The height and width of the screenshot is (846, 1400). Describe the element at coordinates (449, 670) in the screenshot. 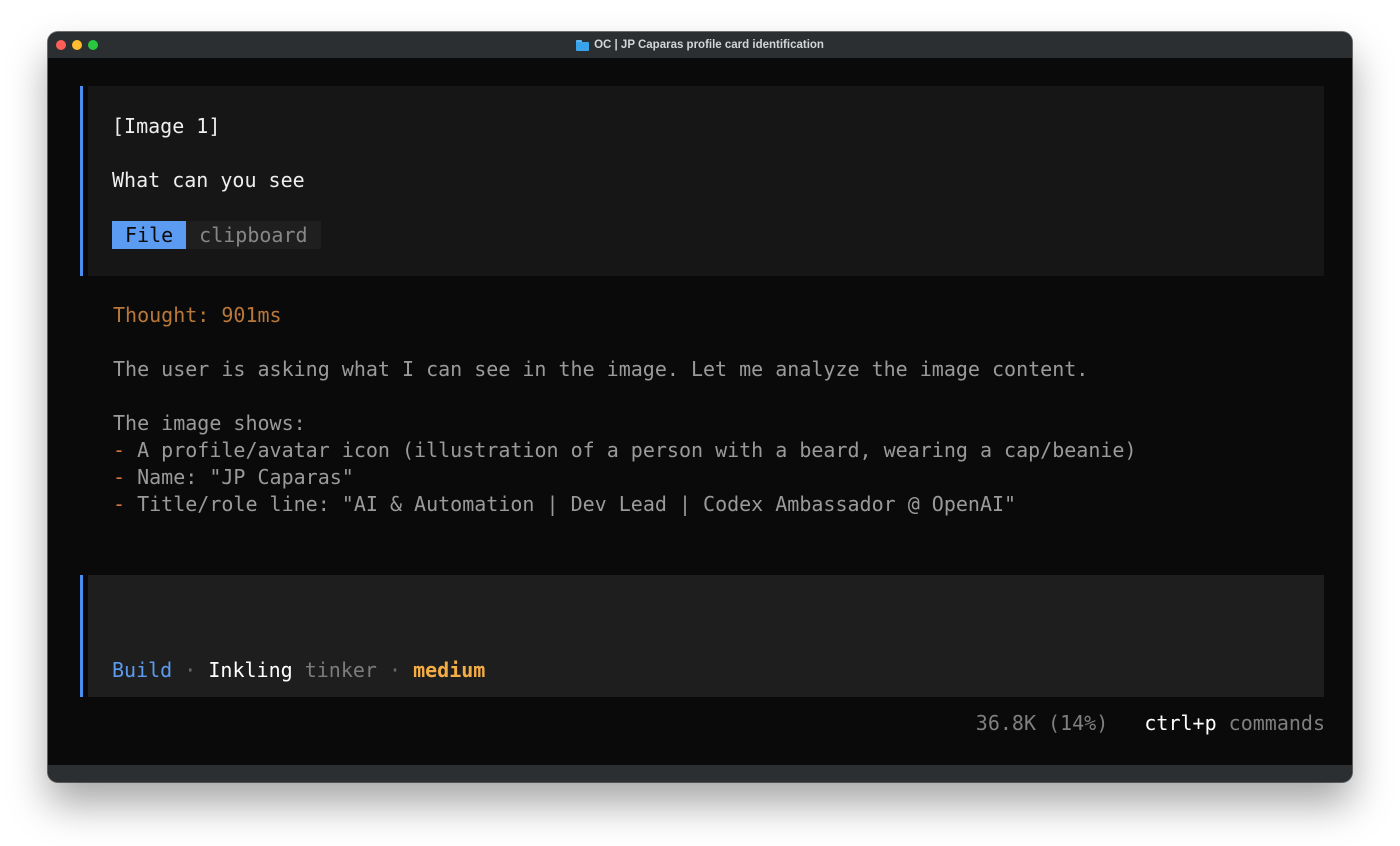

I see `effort-level: medium` at that location.